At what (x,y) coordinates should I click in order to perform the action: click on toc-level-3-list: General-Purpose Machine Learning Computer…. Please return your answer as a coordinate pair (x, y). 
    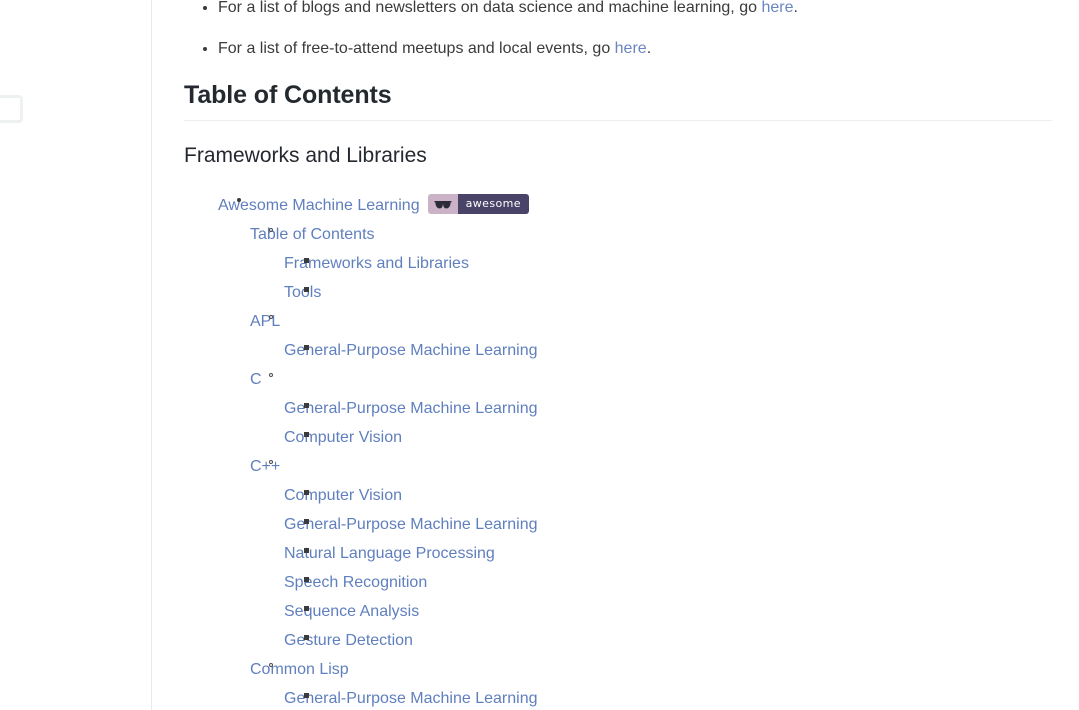
    Looking at the image, I should click on (652, 423).